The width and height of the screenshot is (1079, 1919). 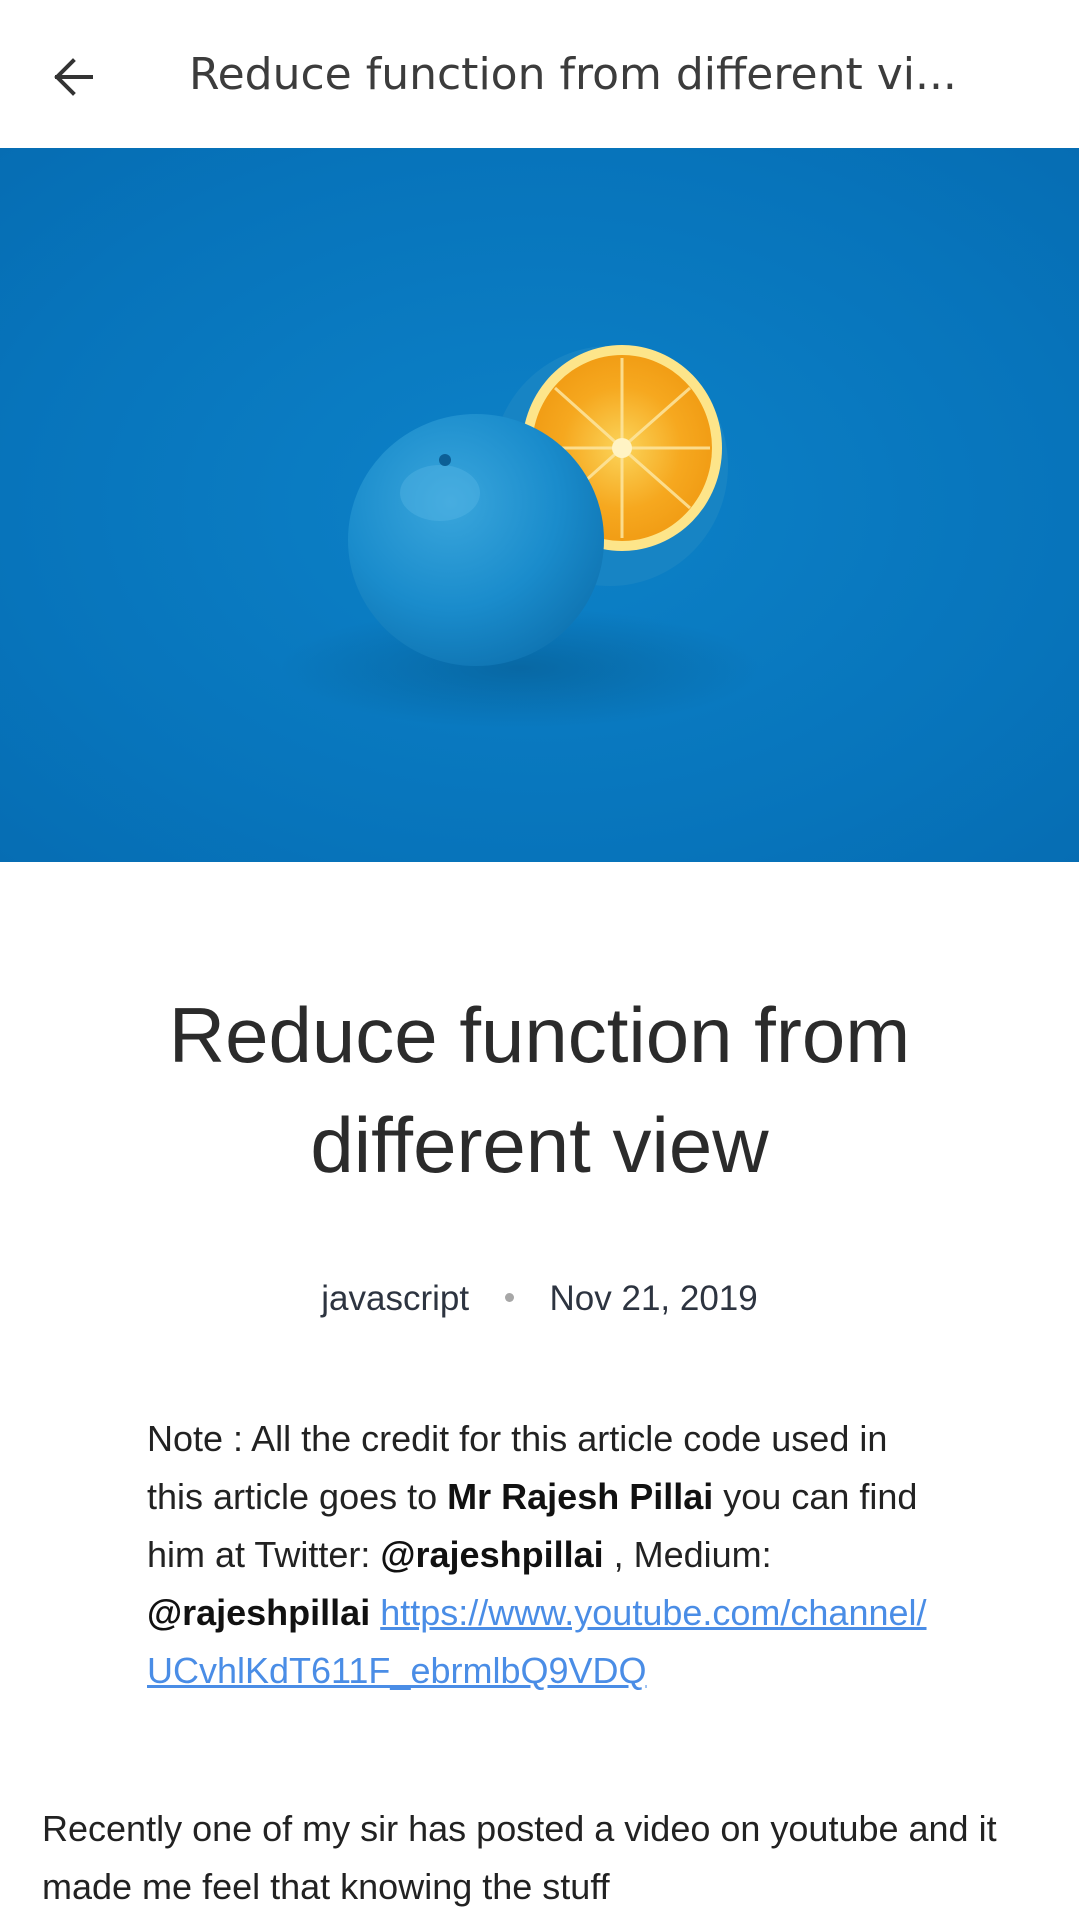 What do you see at coordinates (687, 1554) in the screenshot?
I see `note-text-3: , Medium:` at bounding box center [687, 1554].